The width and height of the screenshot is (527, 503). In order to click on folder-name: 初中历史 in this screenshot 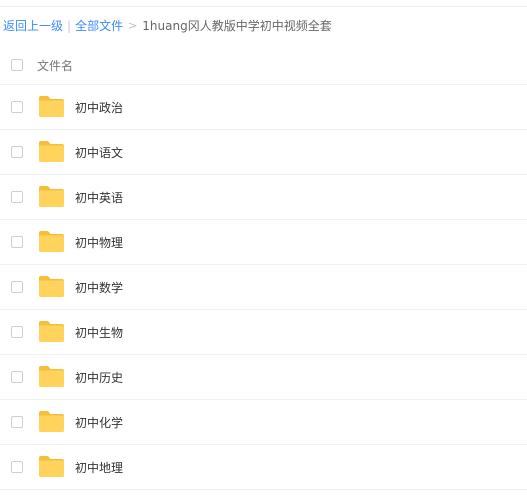, I will do `click(99, 377)`.